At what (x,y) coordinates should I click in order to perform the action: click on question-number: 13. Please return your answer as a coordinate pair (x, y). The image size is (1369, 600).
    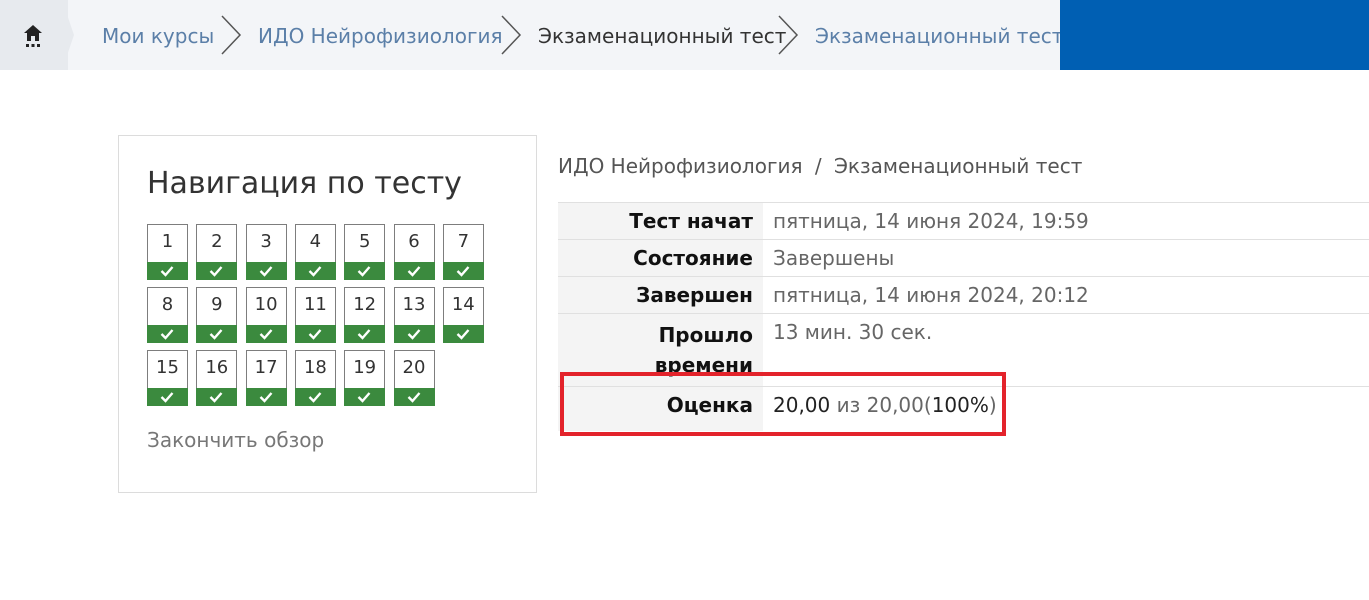
    Looking at the image, I should click on (414, 304).